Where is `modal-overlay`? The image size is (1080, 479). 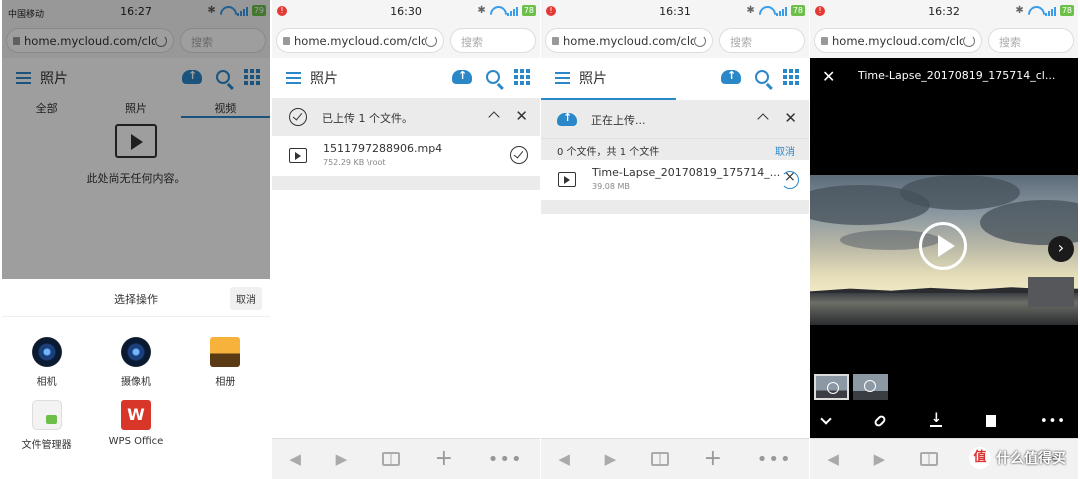
modal-overlay is located at coordinates (136, 139).